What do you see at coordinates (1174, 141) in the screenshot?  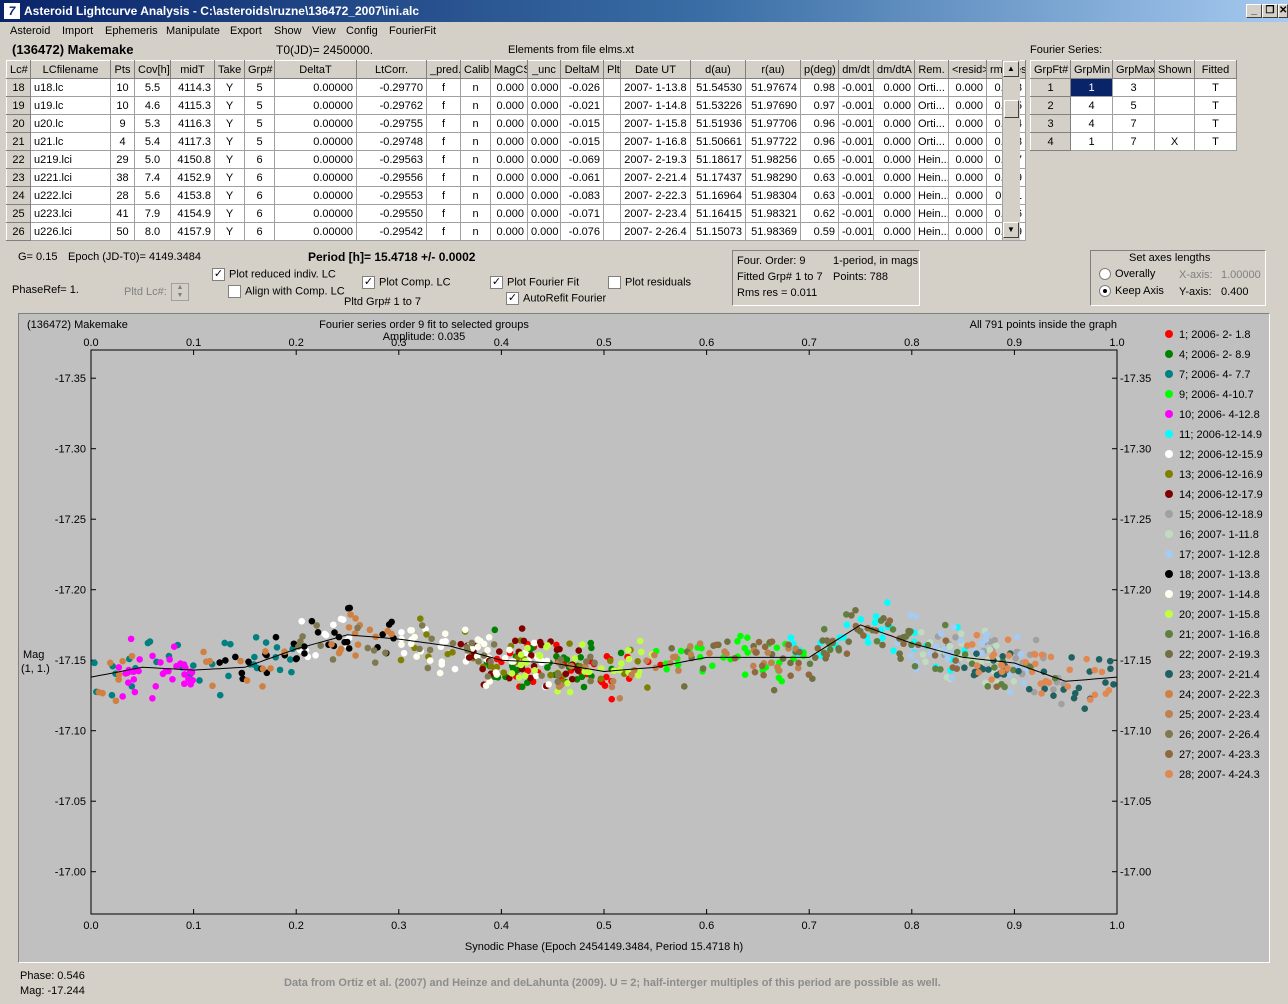 I see `table-cell: X` at bounding box center [1174, 141].